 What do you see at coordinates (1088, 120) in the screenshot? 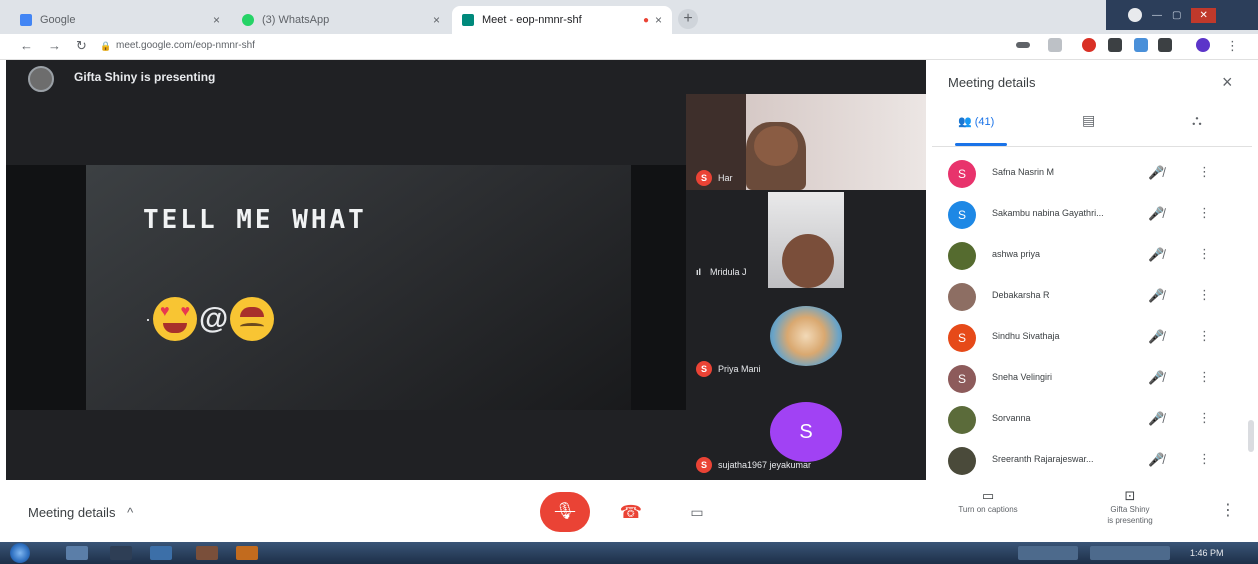
I see `chat-icon: ▤` at bounding box center [1088, 120].